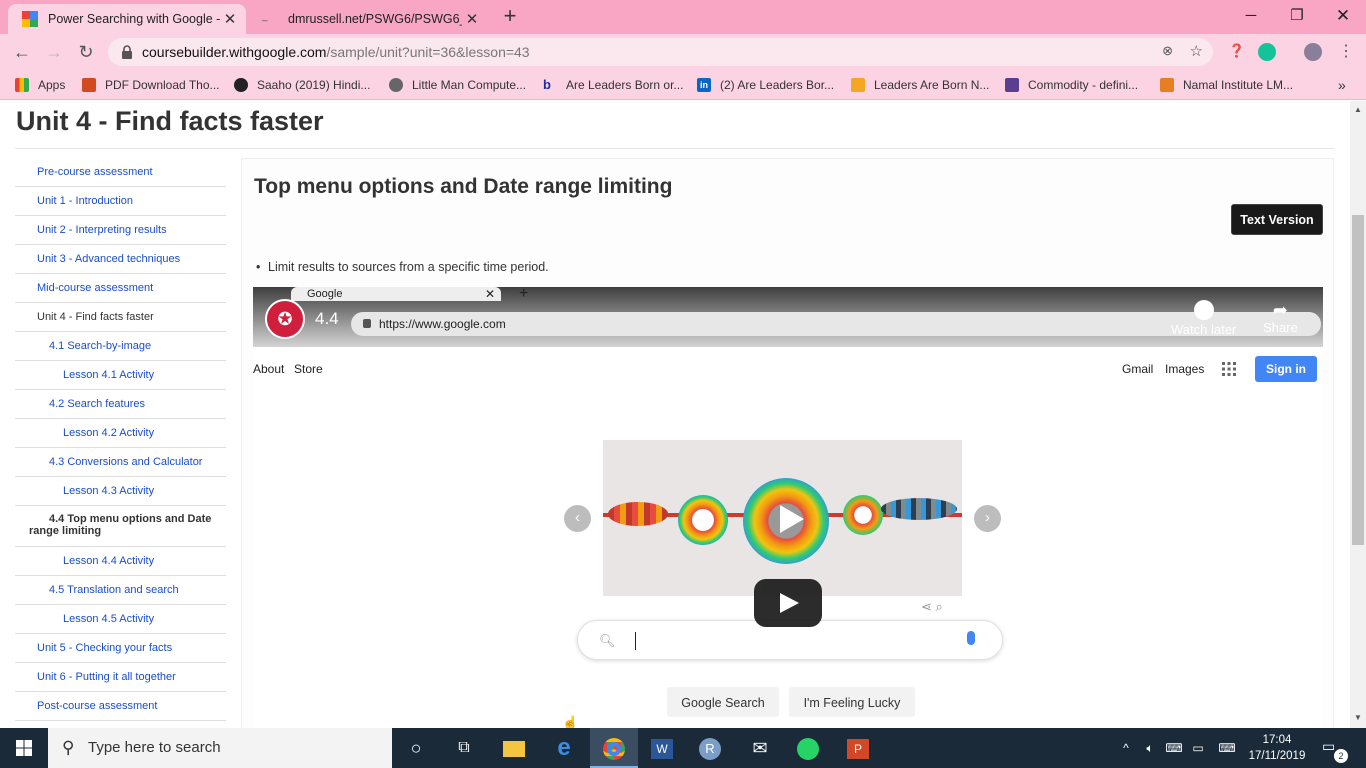 This screenshot has width=1366, height=768. I want to click on nav-activity-4-2: Lesson 4.2 Activity, so click(120, 433).